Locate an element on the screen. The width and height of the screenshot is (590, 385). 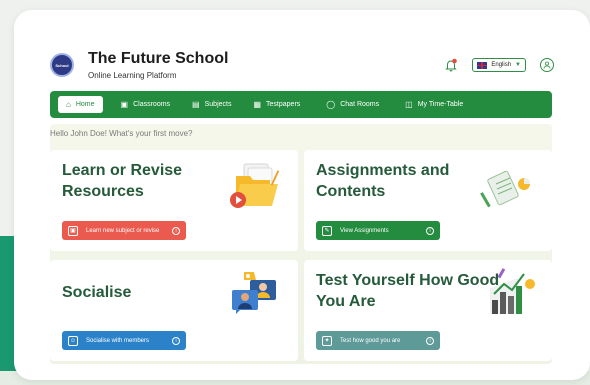
card-title-line: Assignments and is located at coordinates (383, 170).